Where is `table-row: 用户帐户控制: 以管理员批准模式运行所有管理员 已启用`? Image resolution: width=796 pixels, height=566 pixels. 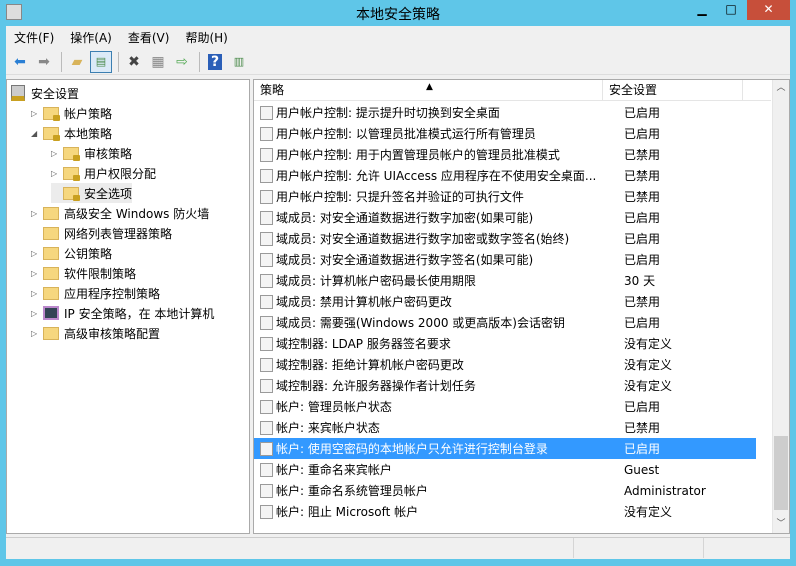
table-row: 用户帐户控制: 以管理员批准模式运行所有管理员 已启用 is located at coordinates (505, 133).